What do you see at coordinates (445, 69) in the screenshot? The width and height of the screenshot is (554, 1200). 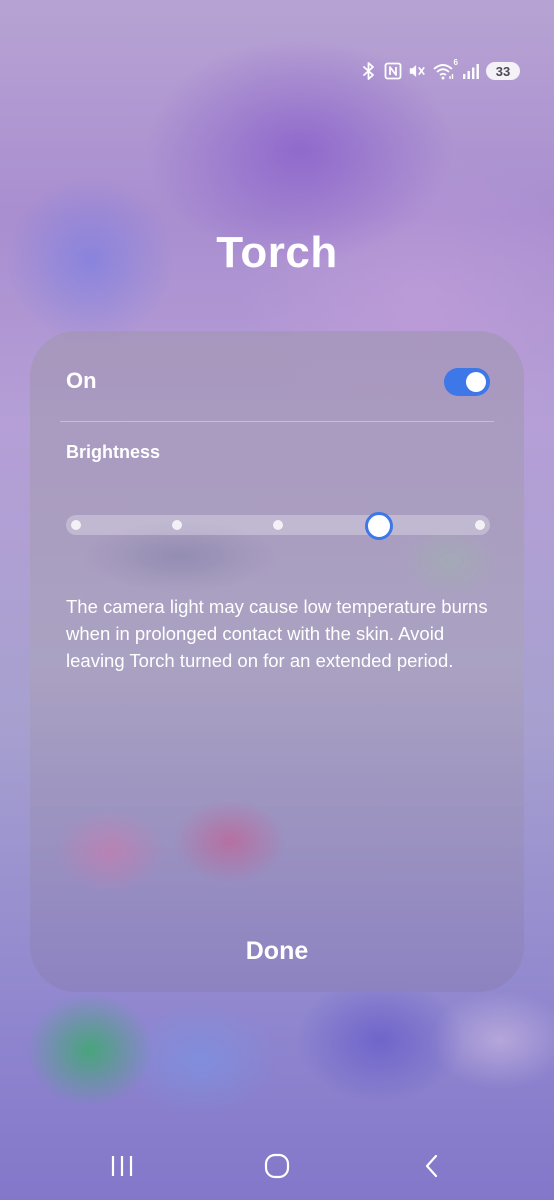 I see `wifi-icon: 6` at bounding box center [445, 69].